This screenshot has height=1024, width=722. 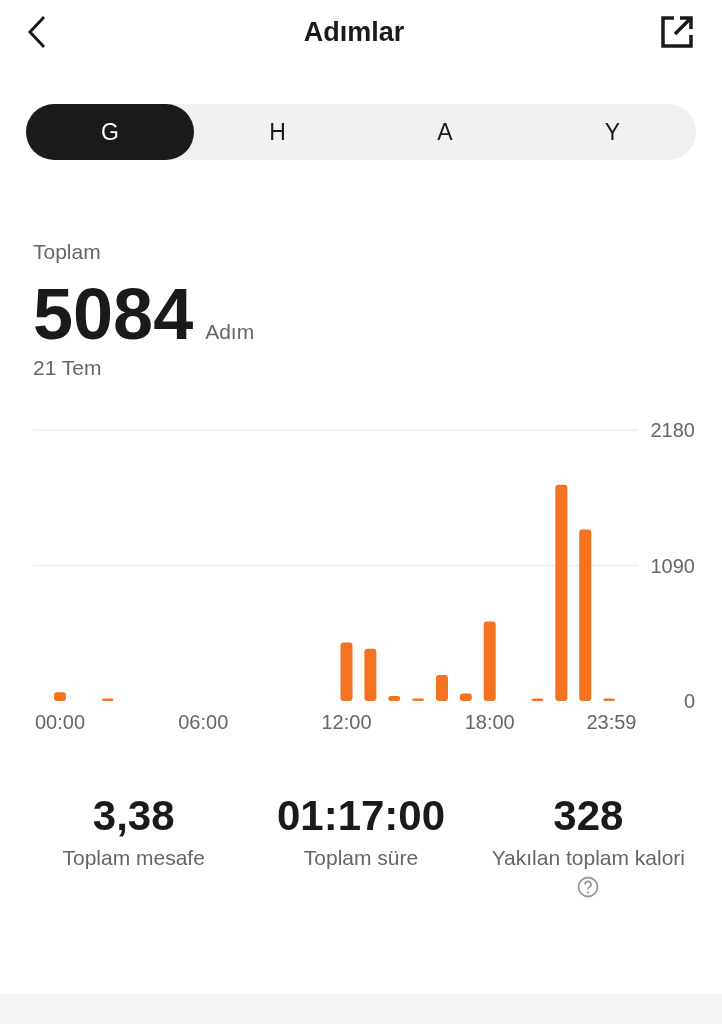 I want to click on period-tab: H, so click(x=278, y=132).